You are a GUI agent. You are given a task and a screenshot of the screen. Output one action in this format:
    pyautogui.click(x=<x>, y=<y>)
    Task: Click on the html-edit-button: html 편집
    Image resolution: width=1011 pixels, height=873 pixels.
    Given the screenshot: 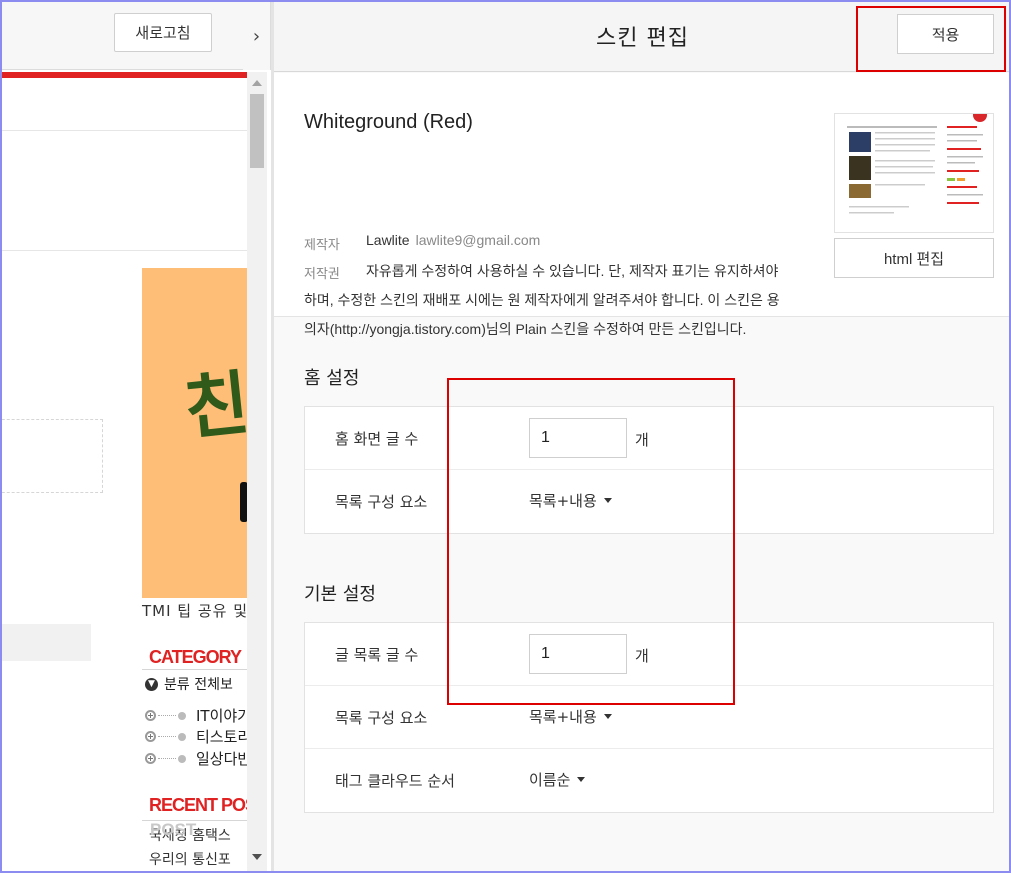 What is the action you would take?
    pyautogui.click(x=914, y=258)
    